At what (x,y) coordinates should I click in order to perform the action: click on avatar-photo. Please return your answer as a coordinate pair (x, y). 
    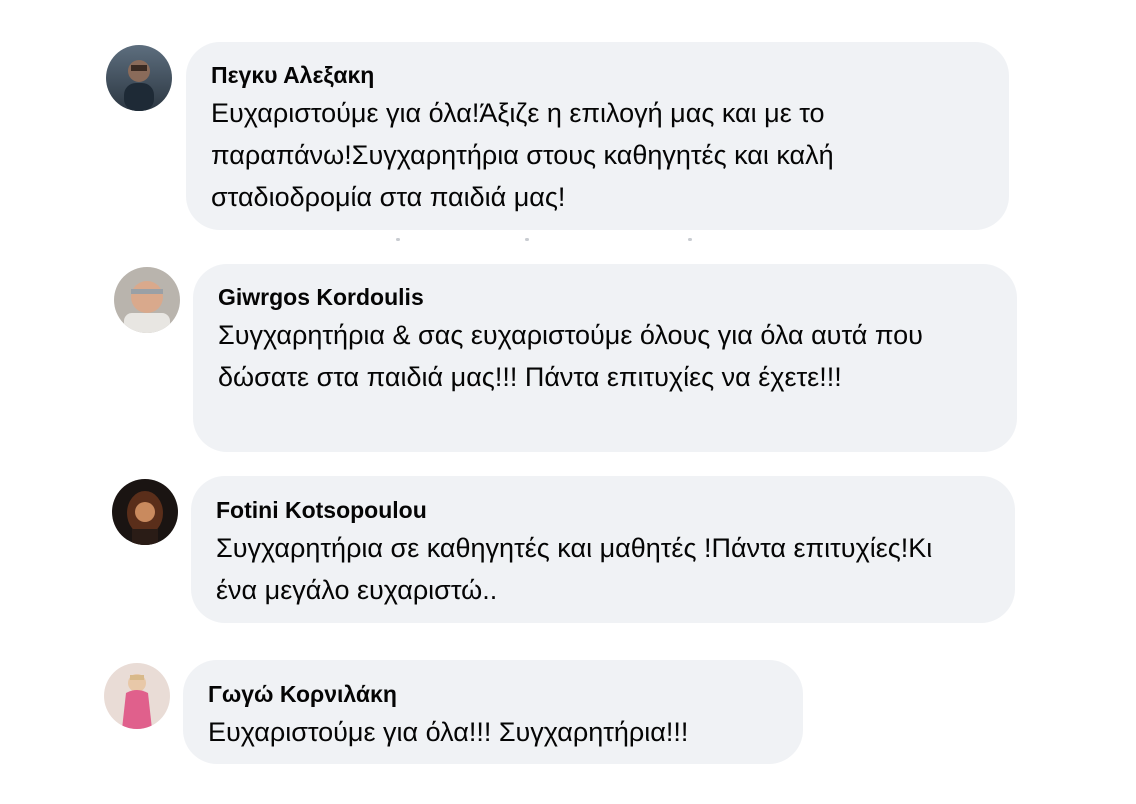
    Looking at the image, I should click on (137, 696).